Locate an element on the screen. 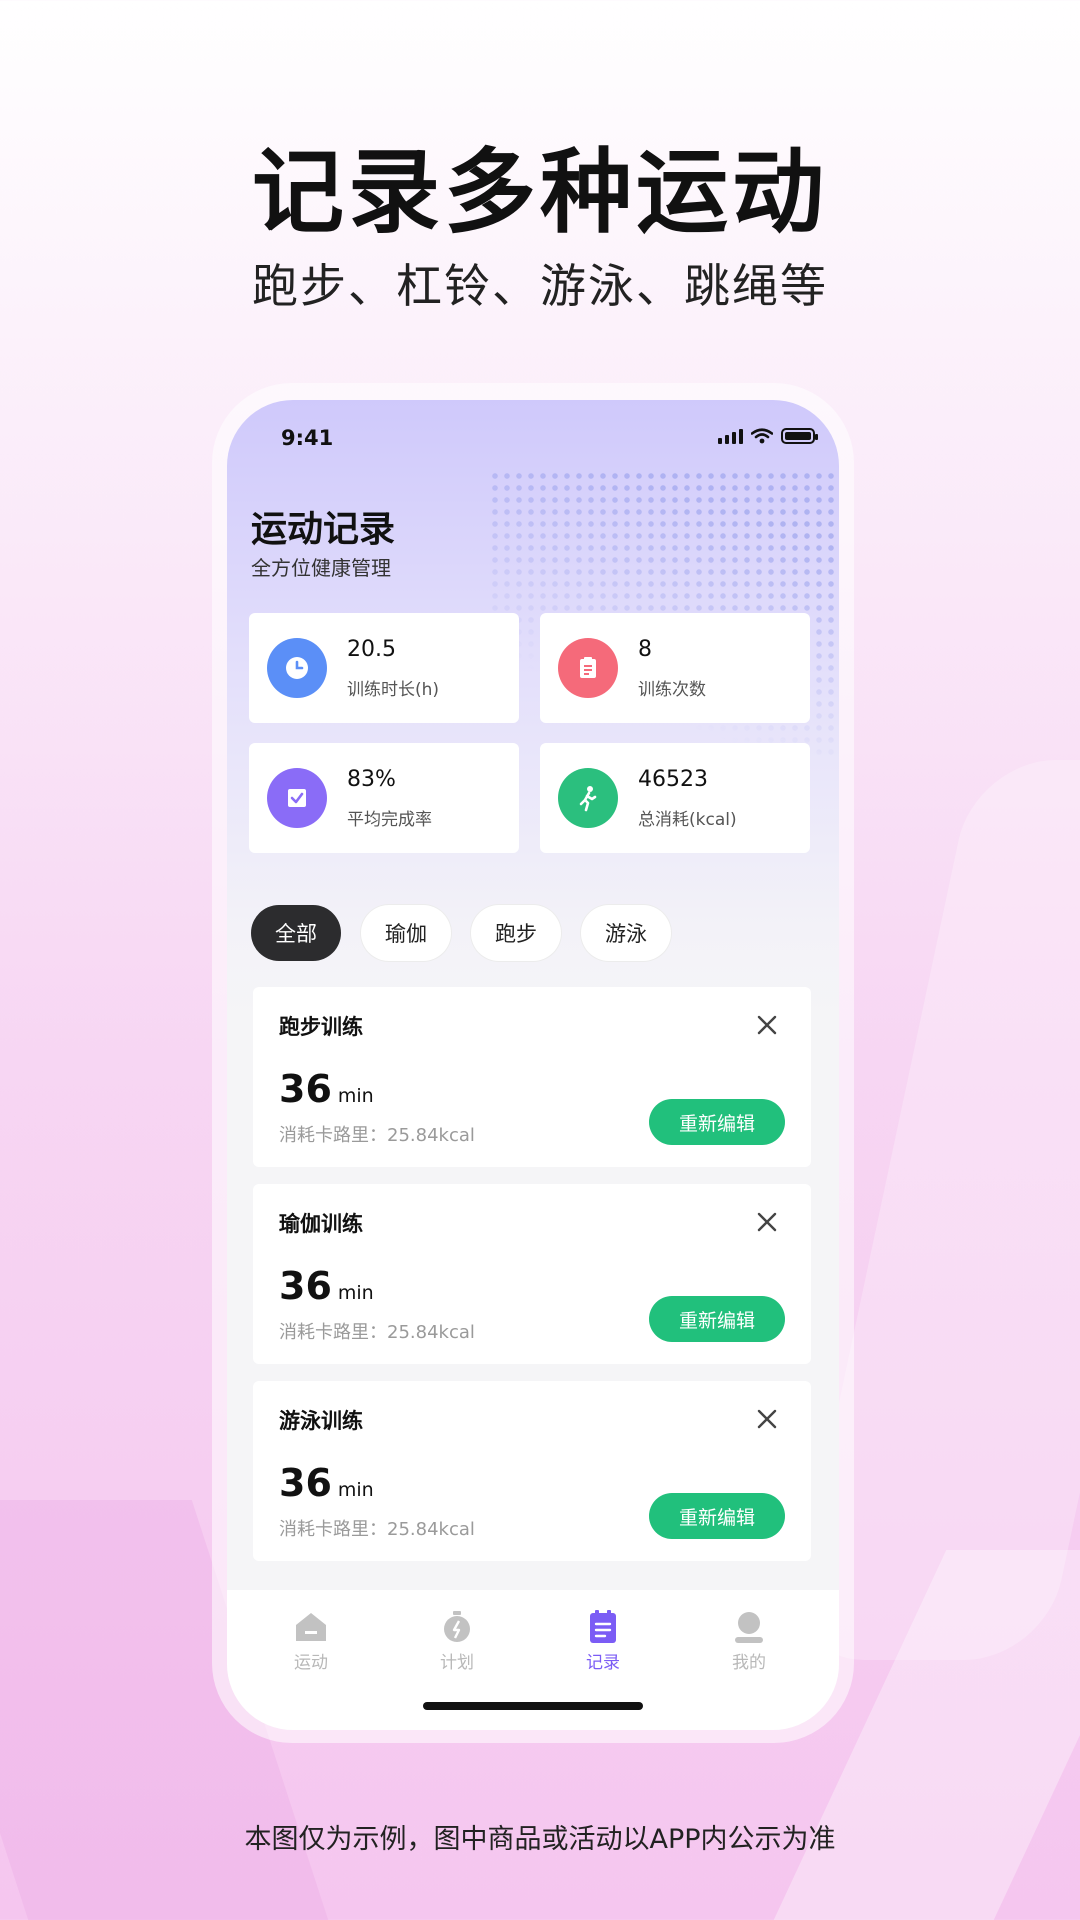 The image size is (1080, 1920). promo-headline: 记录多种运动 is located at coordinates (539, 192).